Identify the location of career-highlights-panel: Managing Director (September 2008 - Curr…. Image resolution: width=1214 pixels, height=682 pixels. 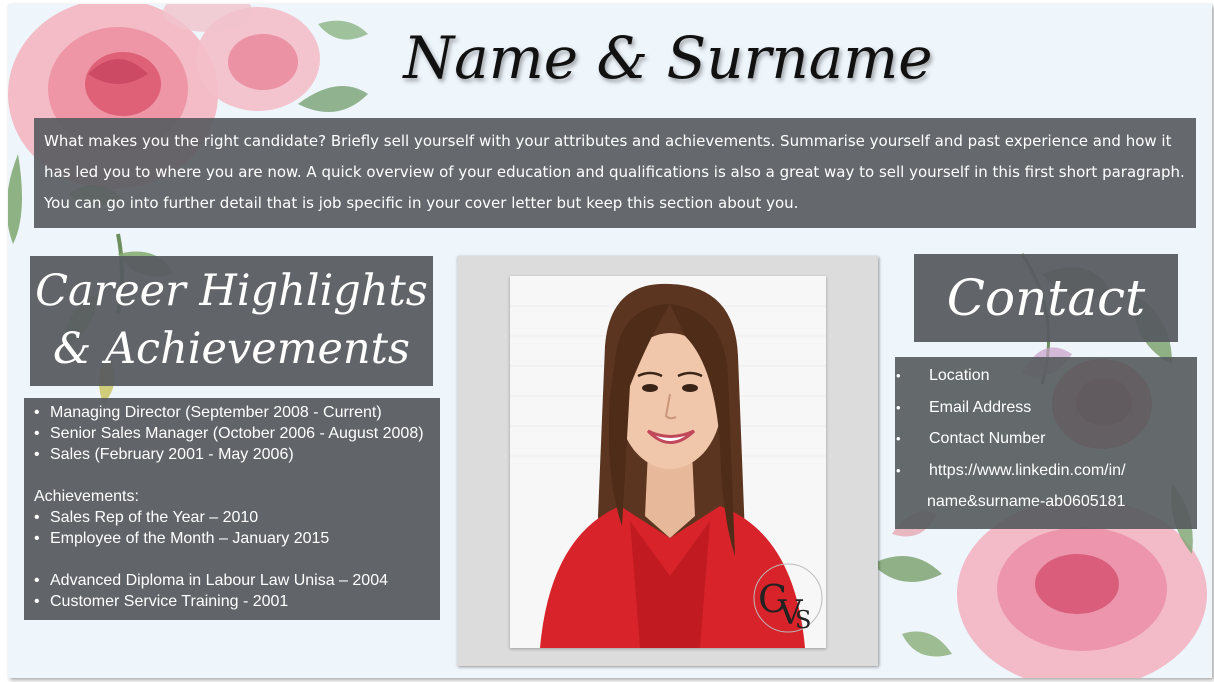
(232, 509).